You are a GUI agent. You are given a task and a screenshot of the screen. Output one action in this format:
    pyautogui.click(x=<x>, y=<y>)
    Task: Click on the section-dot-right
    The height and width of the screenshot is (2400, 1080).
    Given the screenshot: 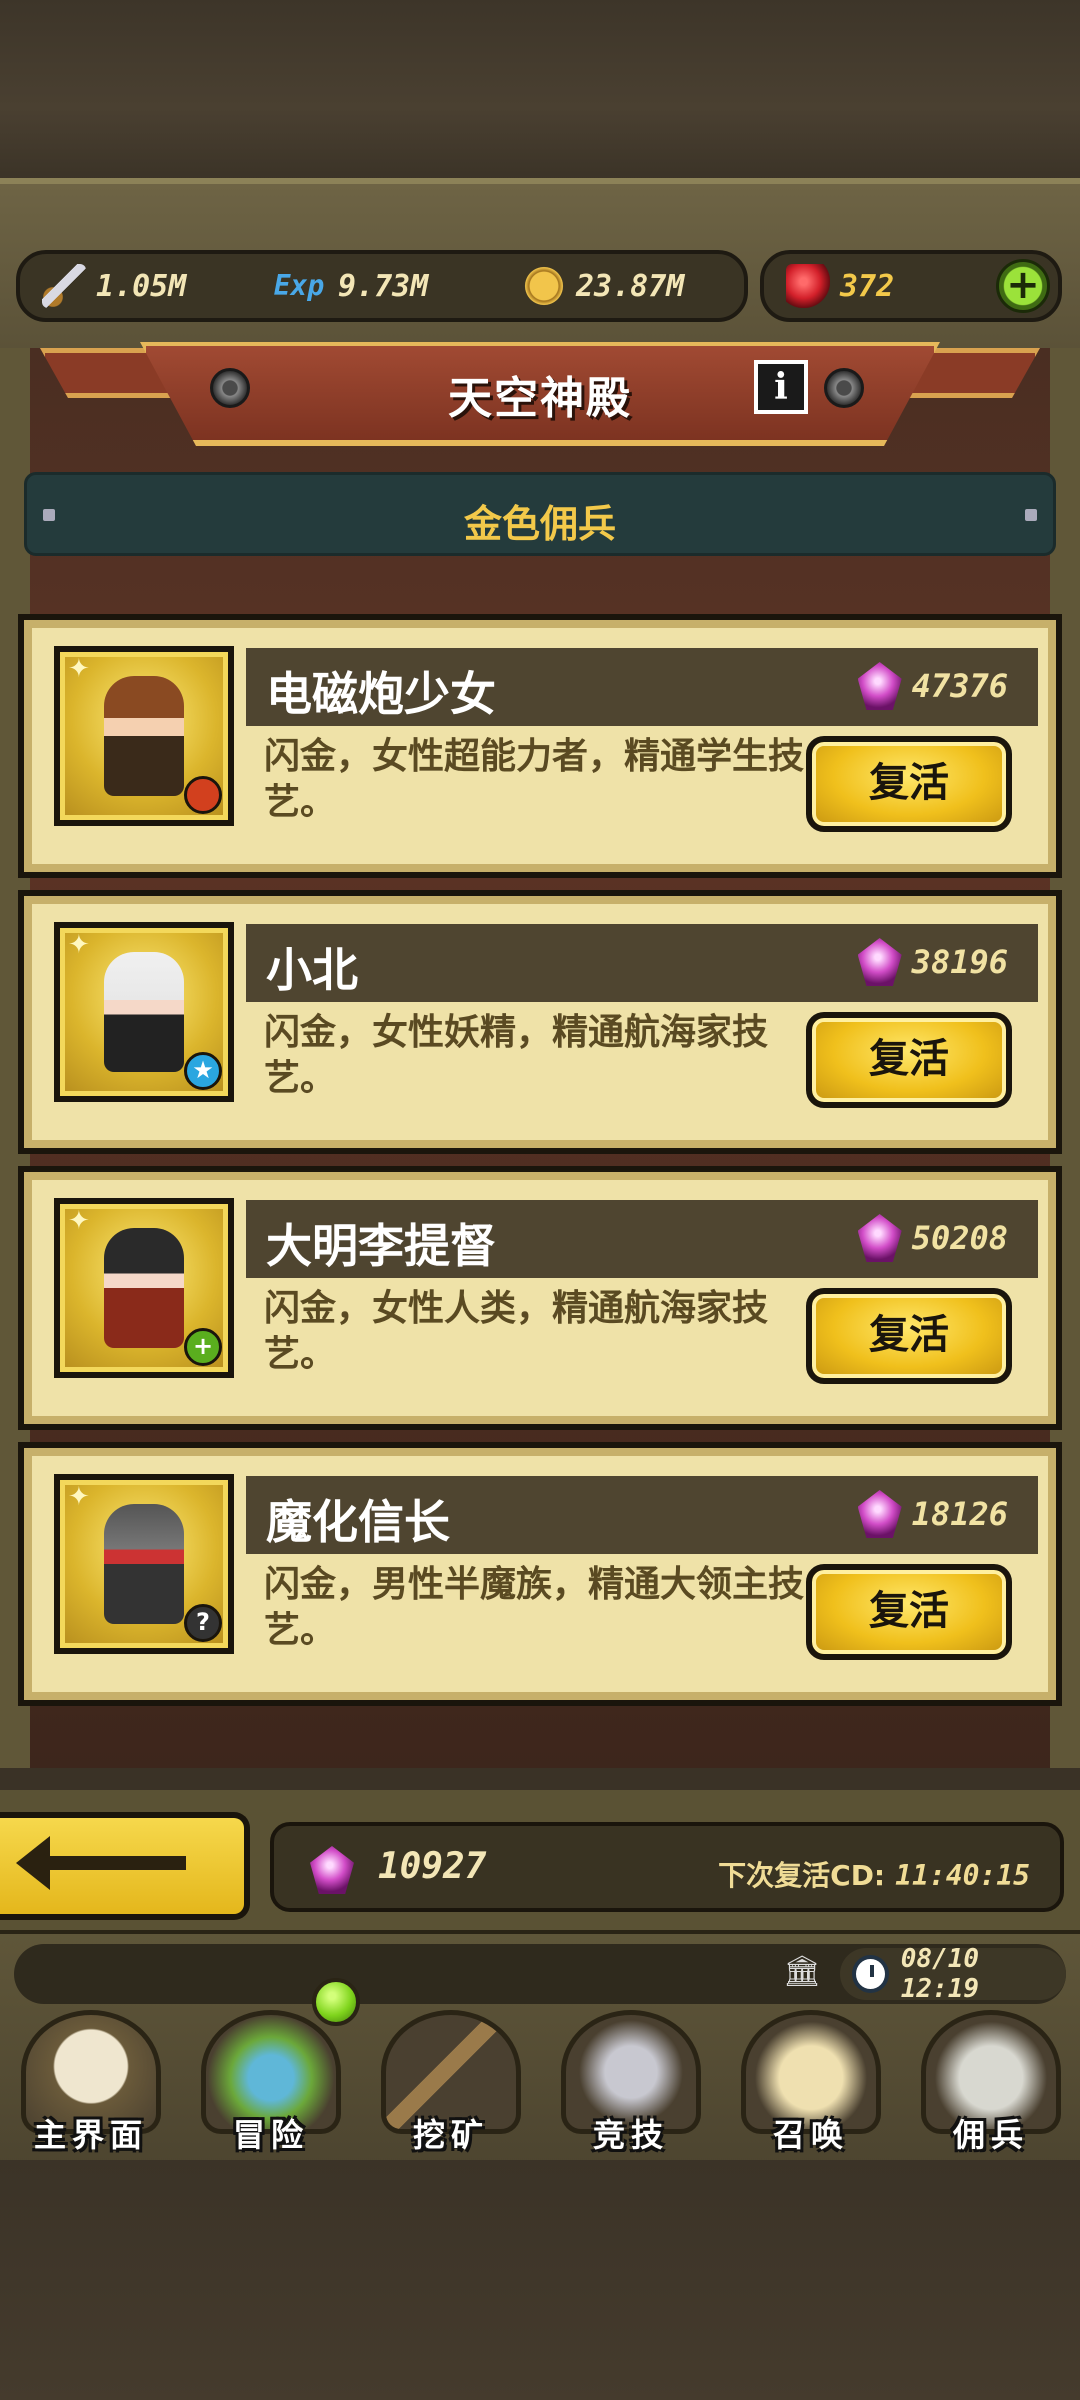 What is the action you would take?
    pyautogui.click(x=1031, y=515)
    